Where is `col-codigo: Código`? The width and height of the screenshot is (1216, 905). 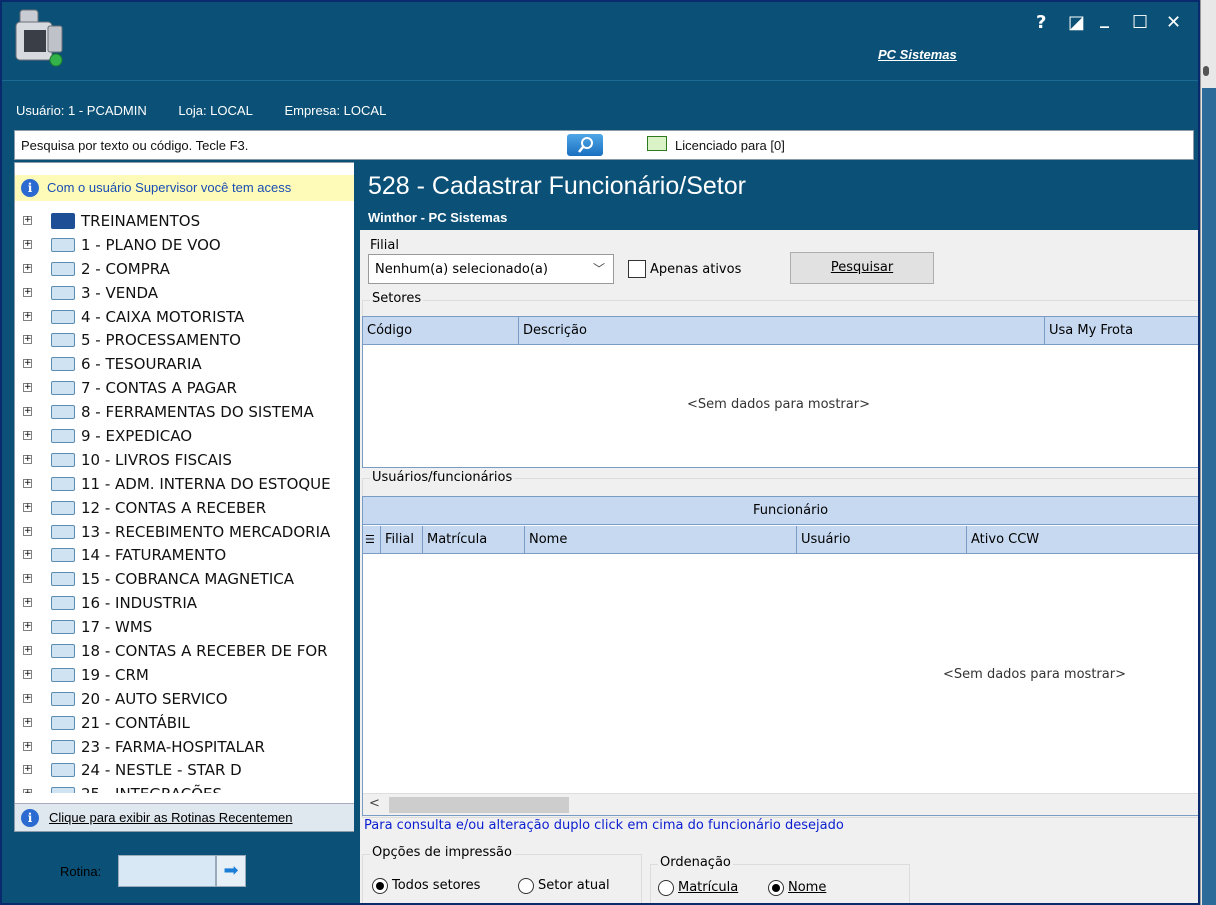
col-codigo: Código is located at coordinates (441, 331).